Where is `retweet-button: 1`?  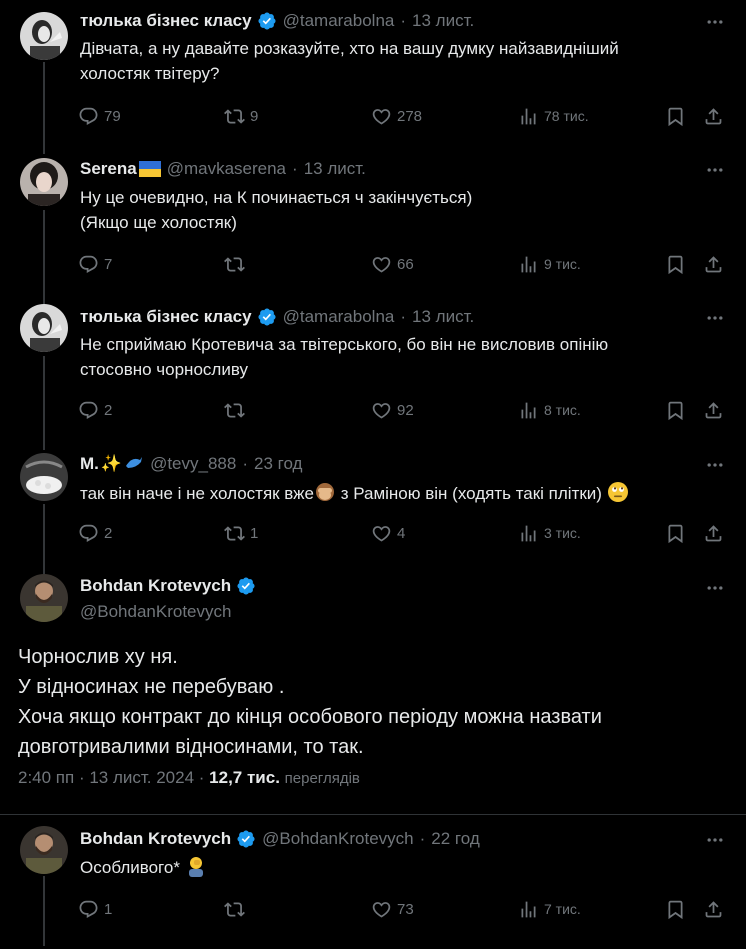 retweet-button: 1 is located at coordinates (241, 533).